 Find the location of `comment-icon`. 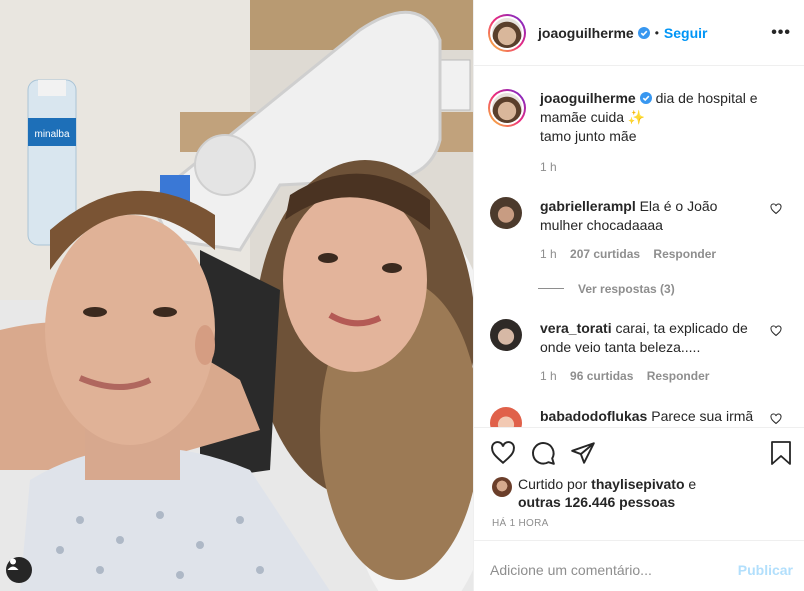

comment-icon is located at coordinates (543, 453).